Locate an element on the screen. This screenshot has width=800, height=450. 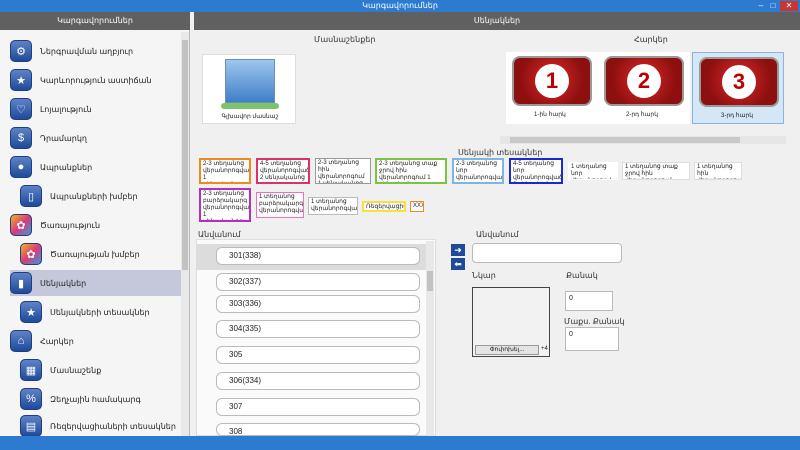
floor-card-3: 3 3-րդ հարկ is located at coordinates (738, 88).